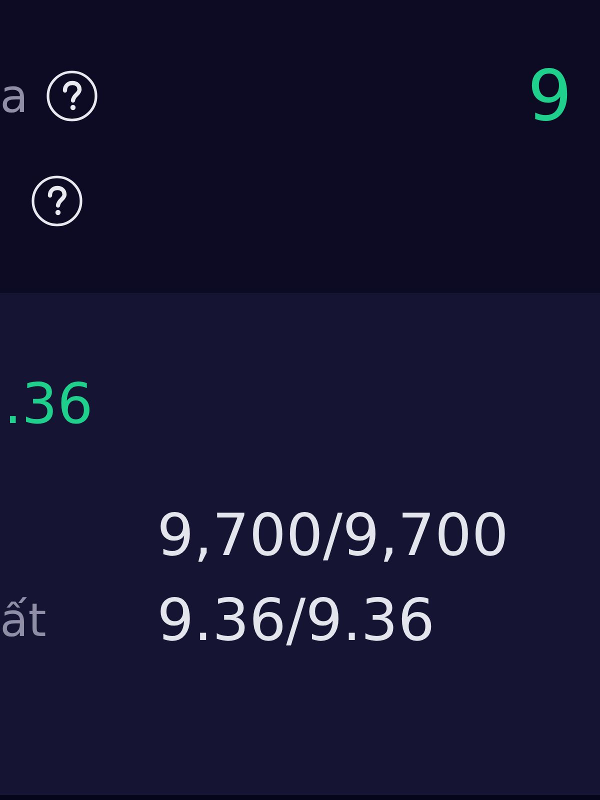  I want to click on detail-value: 9.36/9.36, so click(296, 620).